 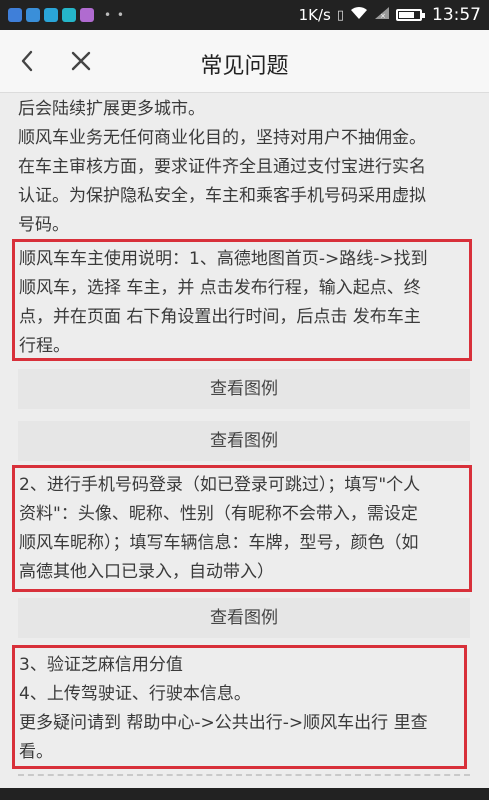 What do you see at coordinates (244, 775) in the screenshot?
I see `divider` at bounding box center [244, 775].